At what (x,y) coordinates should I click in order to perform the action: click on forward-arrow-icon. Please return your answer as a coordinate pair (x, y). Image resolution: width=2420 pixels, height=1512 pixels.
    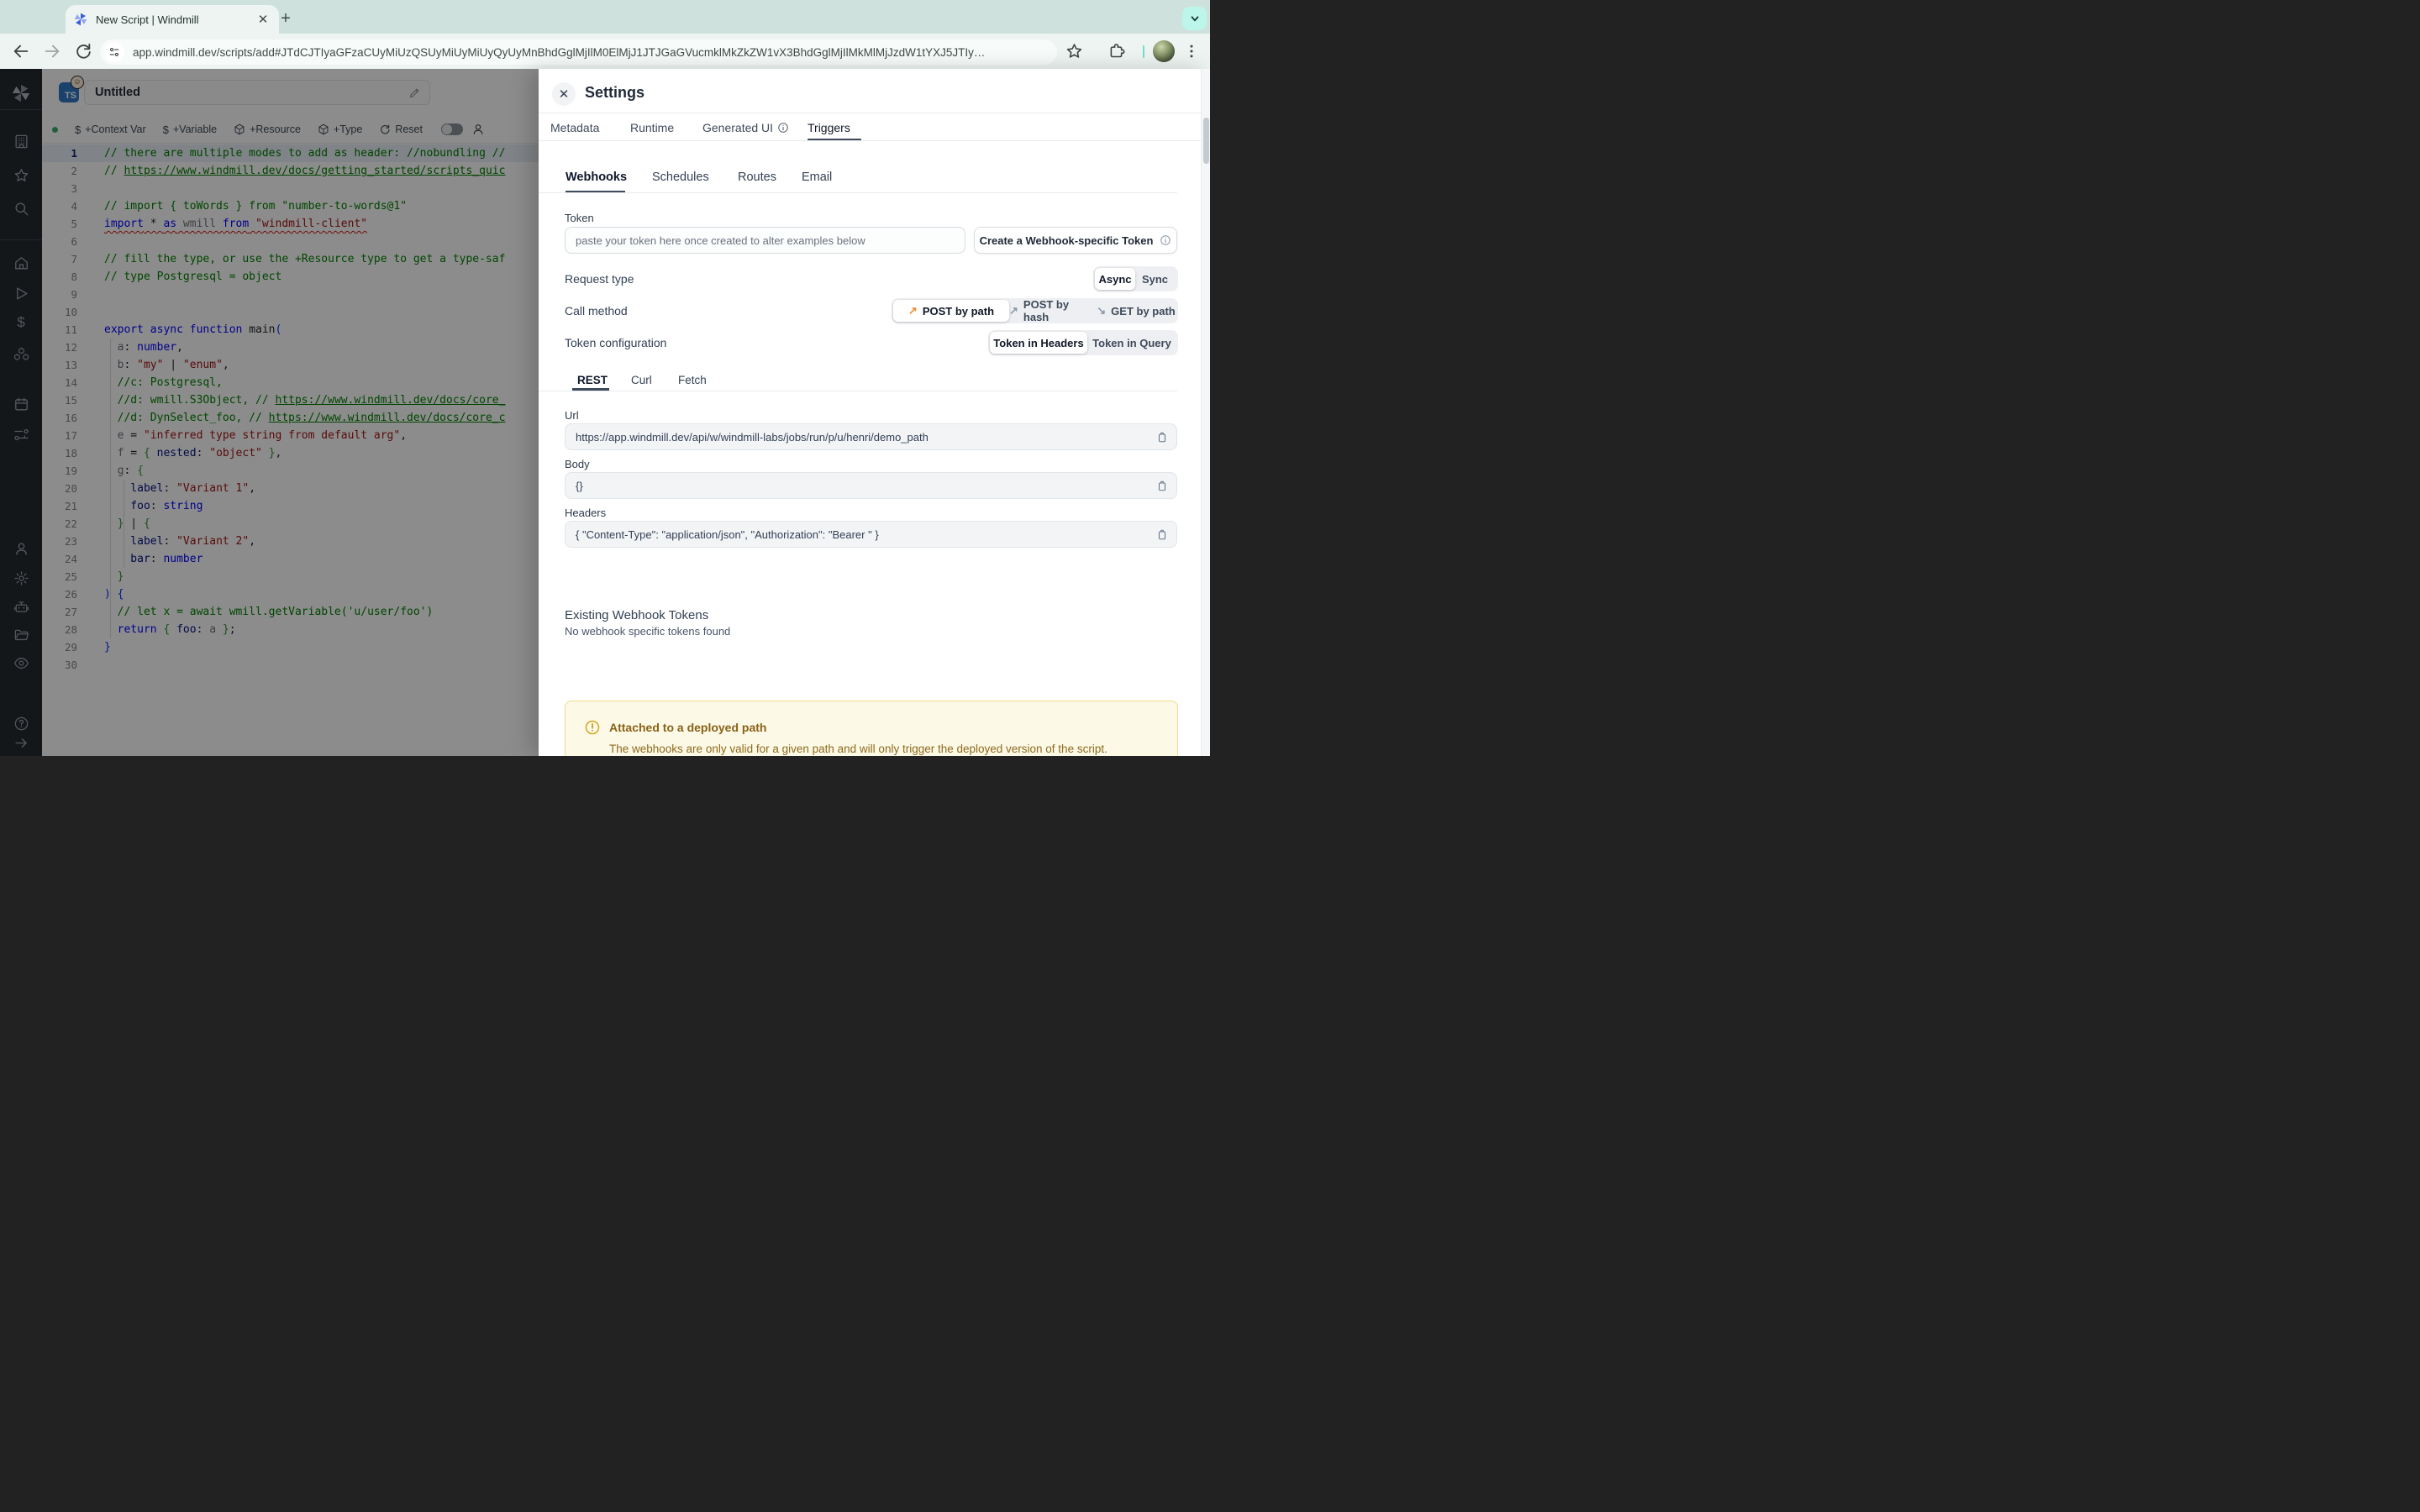
    Looking at the image, I should click on (52, 51).